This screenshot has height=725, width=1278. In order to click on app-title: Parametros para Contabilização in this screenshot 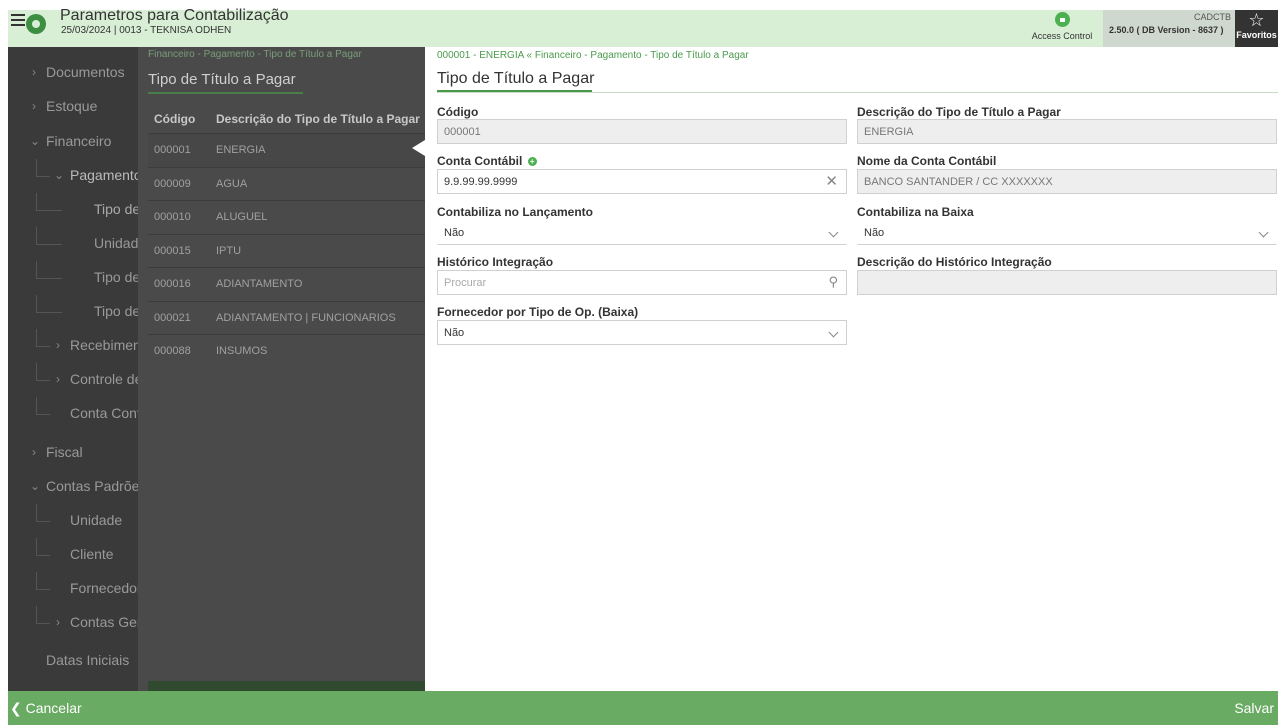, I will do `click(174, 15)`.